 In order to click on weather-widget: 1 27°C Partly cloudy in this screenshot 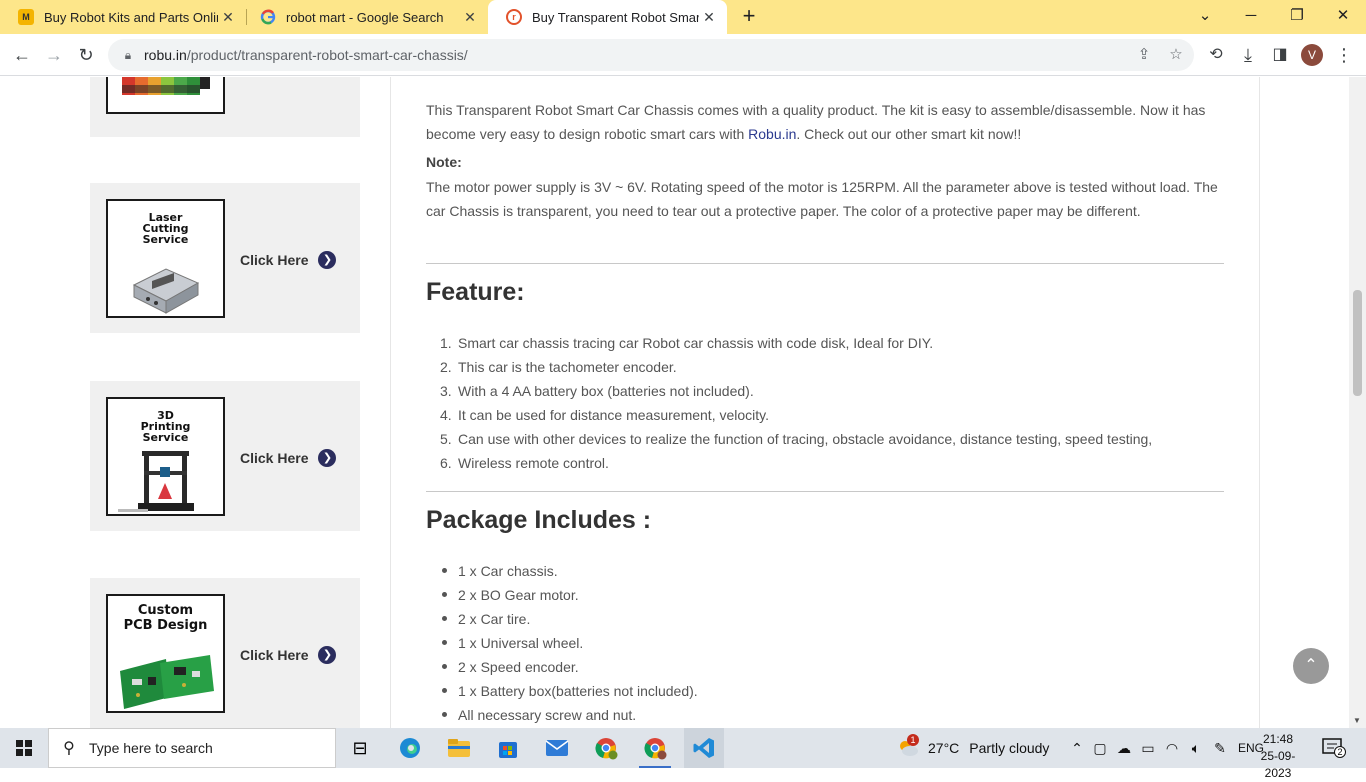, I will do `click(972, 748)`.